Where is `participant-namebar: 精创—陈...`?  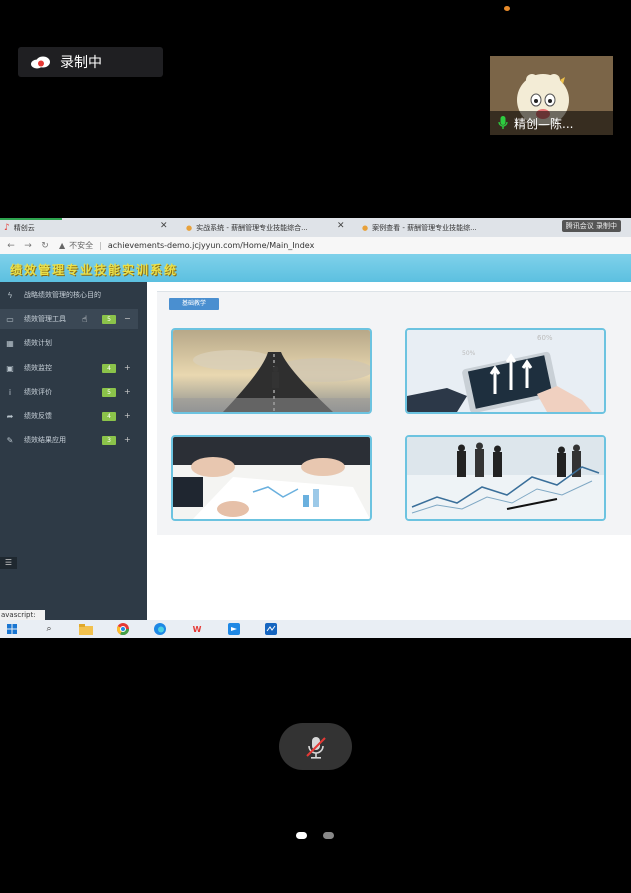 participant-namebar: 精创—陈... is located at coordinates (551, 123).